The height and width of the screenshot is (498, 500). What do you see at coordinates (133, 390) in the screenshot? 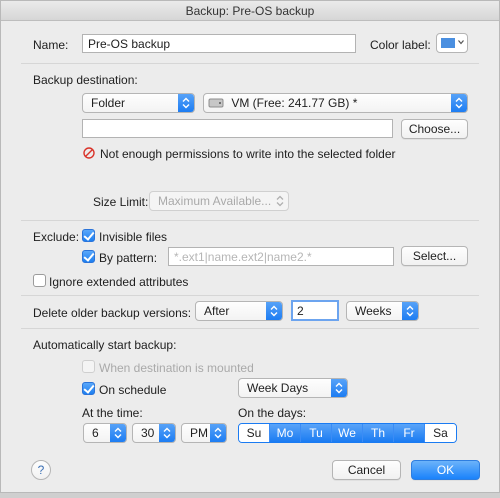
I see `on-schedule-label: On schedule` at bounding box center [133, 390].